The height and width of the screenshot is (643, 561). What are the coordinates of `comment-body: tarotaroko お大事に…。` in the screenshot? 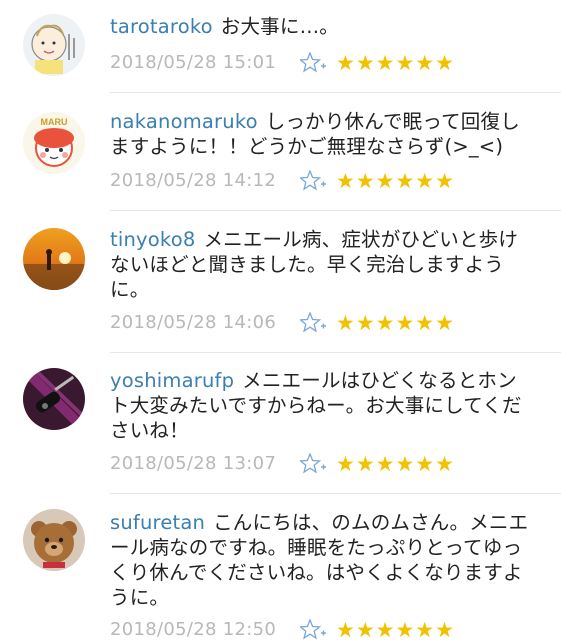 It's located at (320, 26).